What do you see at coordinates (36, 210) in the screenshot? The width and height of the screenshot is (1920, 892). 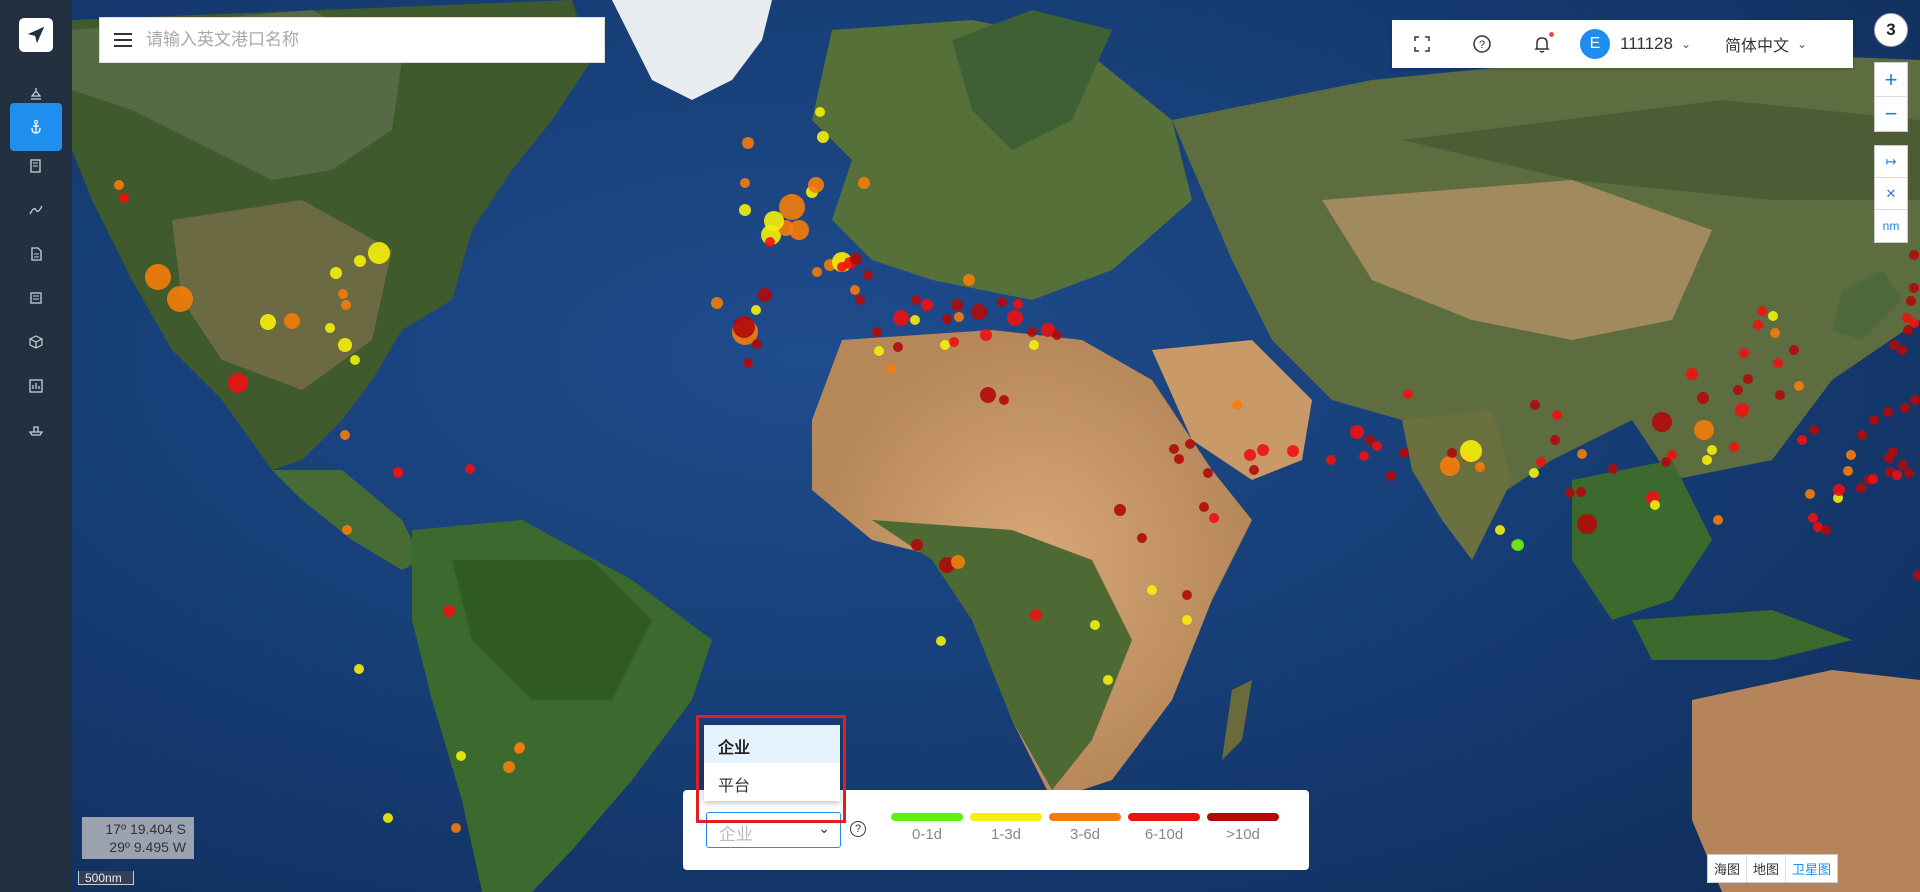 I see `sidebar-item-route` at bounding box center [36, 210].